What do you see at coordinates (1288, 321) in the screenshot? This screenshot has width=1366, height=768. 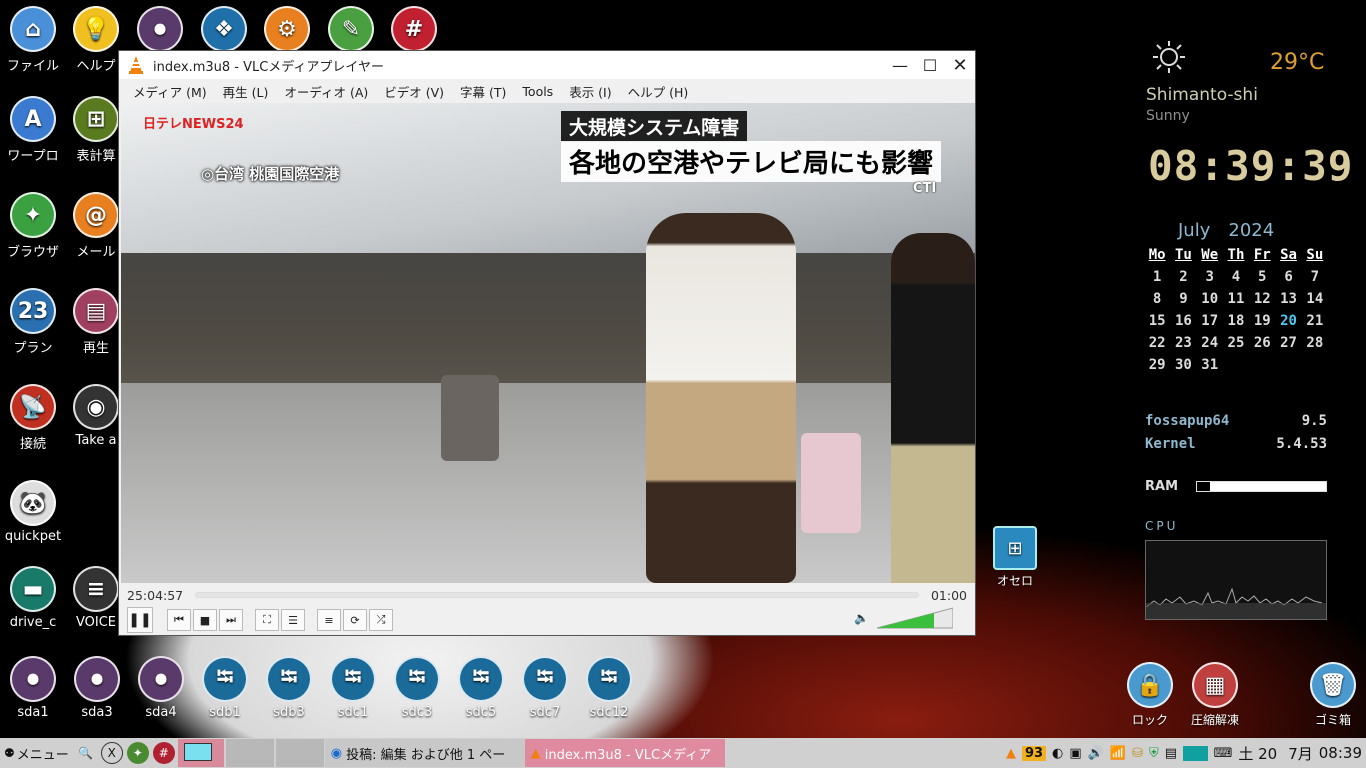 I see `calendar-day: 20` at bounding box center [1288, 321].